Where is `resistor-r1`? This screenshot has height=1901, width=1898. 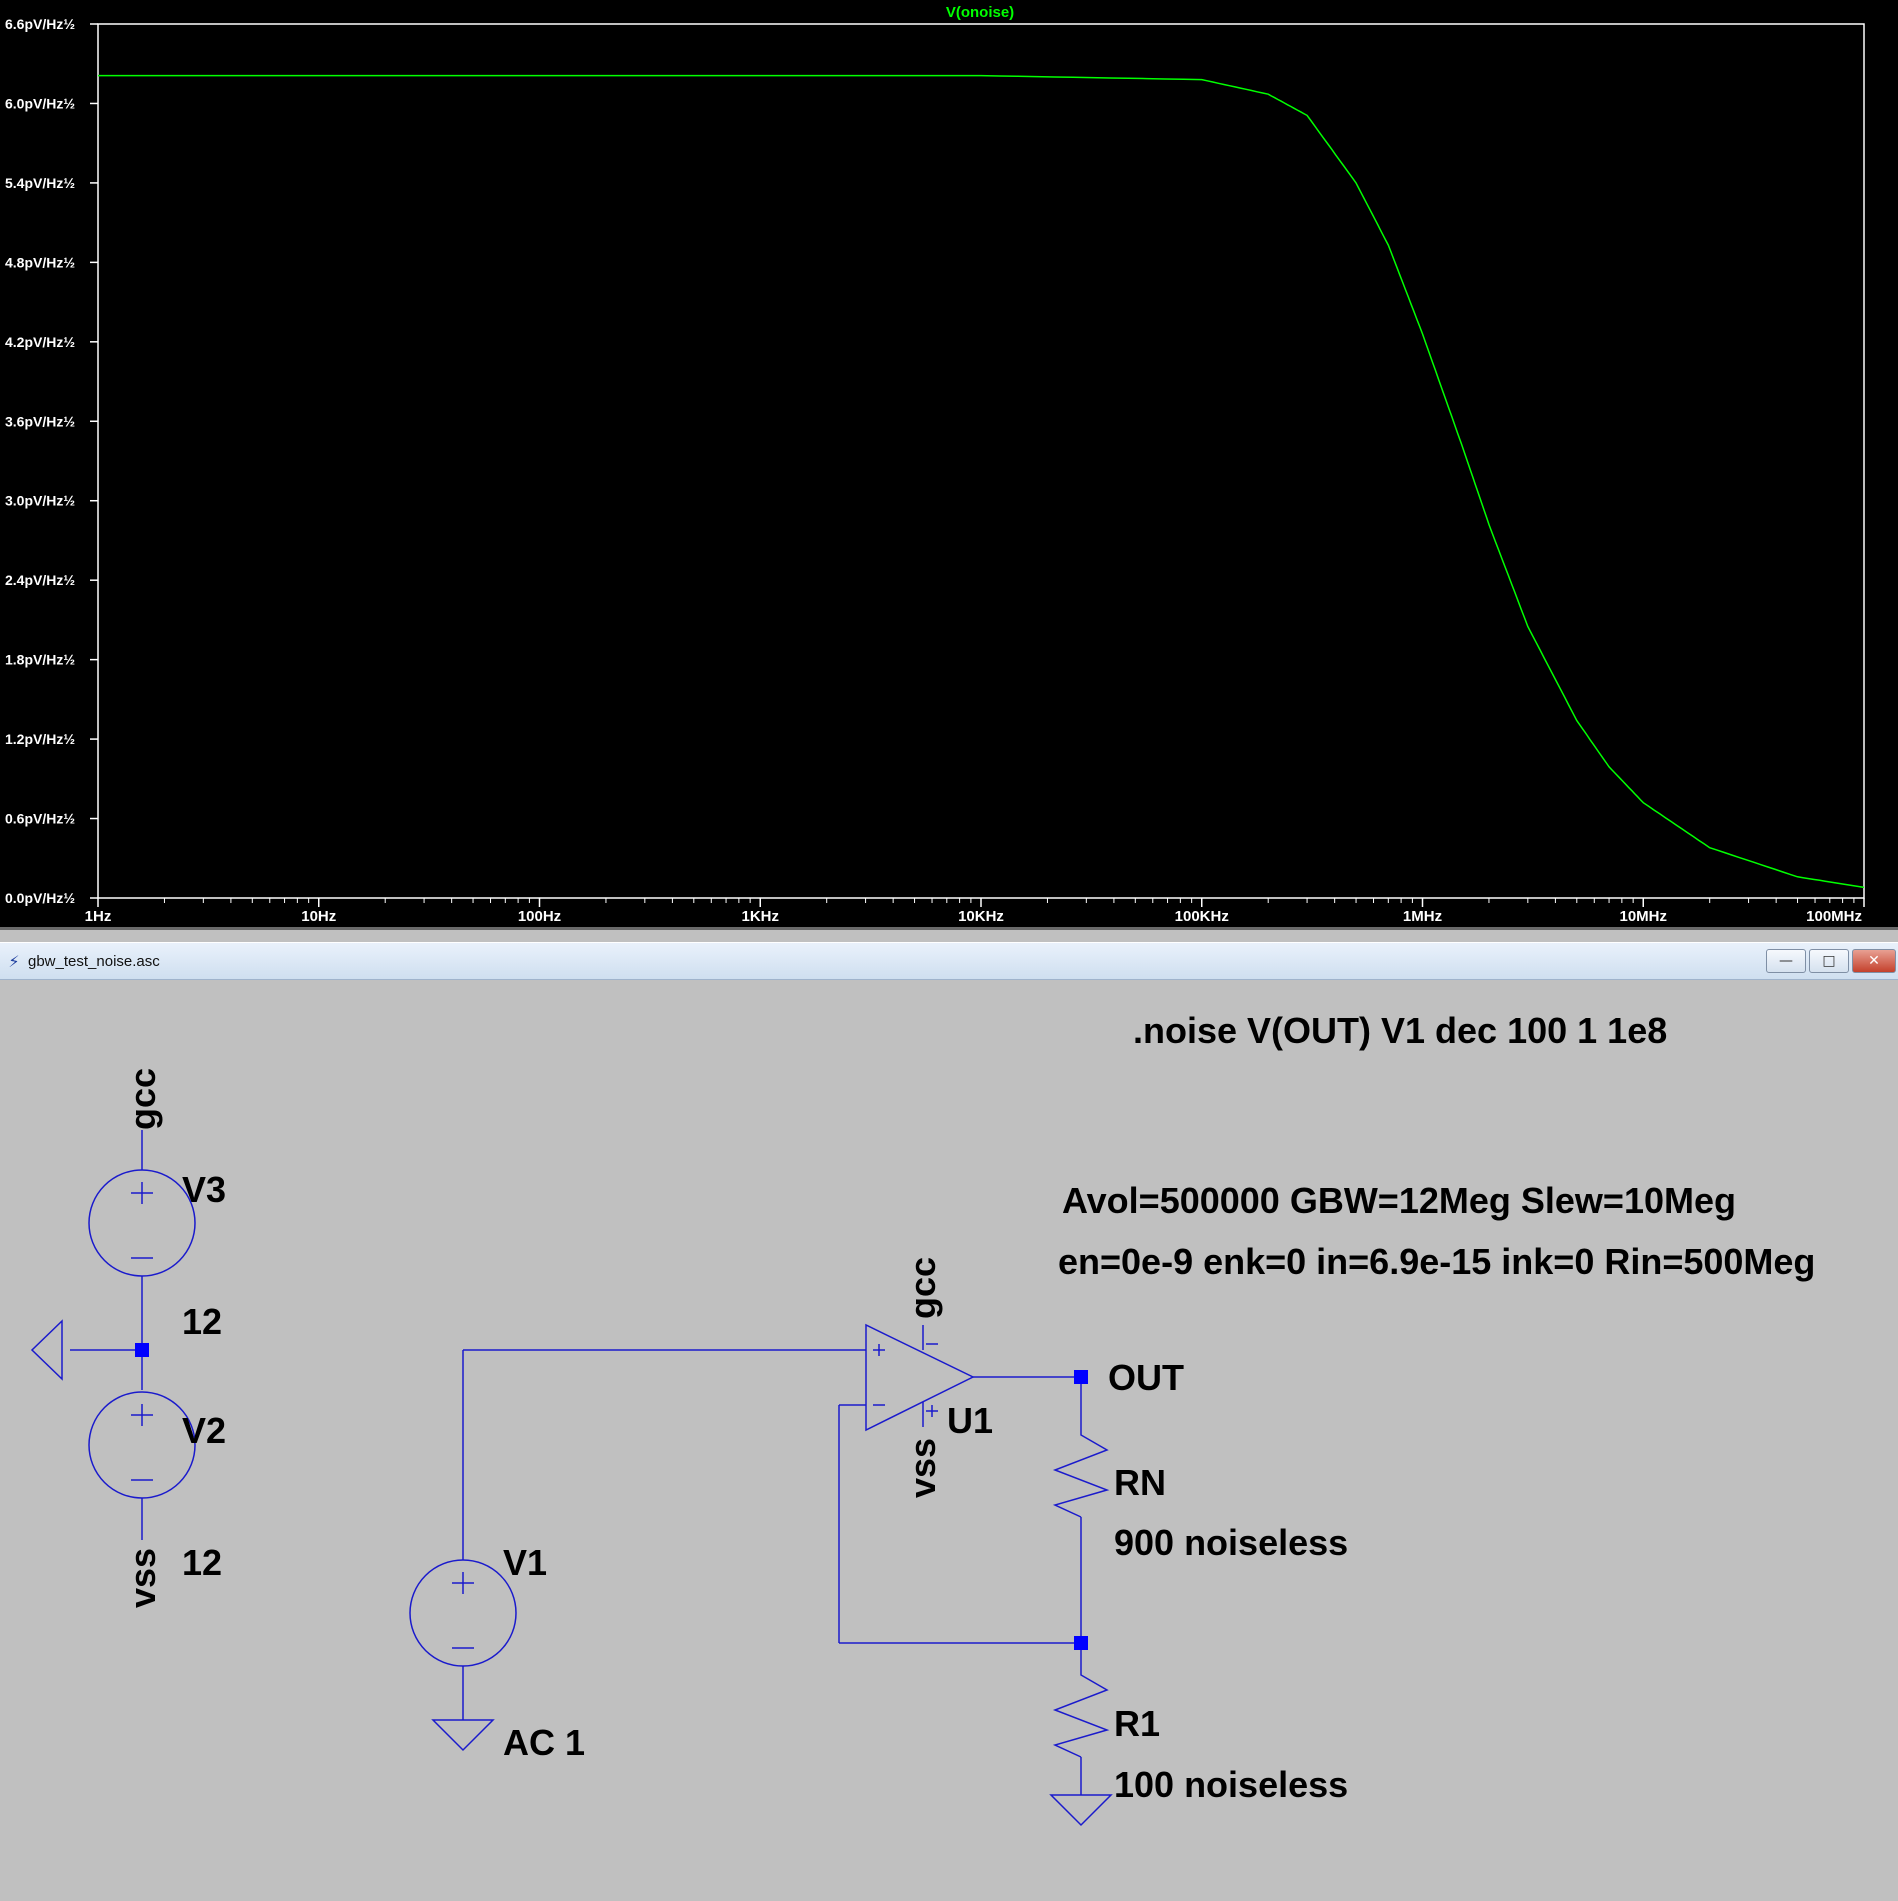 resistor-r1 is located at coordinates (1081, 1709).